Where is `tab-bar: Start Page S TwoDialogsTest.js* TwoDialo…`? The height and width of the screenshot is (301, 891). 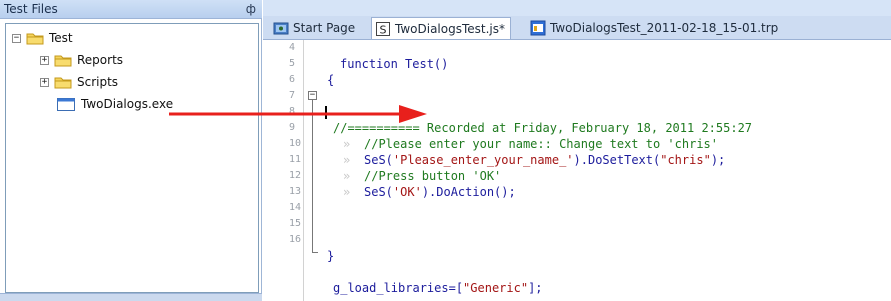 tab-bar: Start Page S TwoDialogsTest.js* TwoDialo… is located at coordinates (577, 28).